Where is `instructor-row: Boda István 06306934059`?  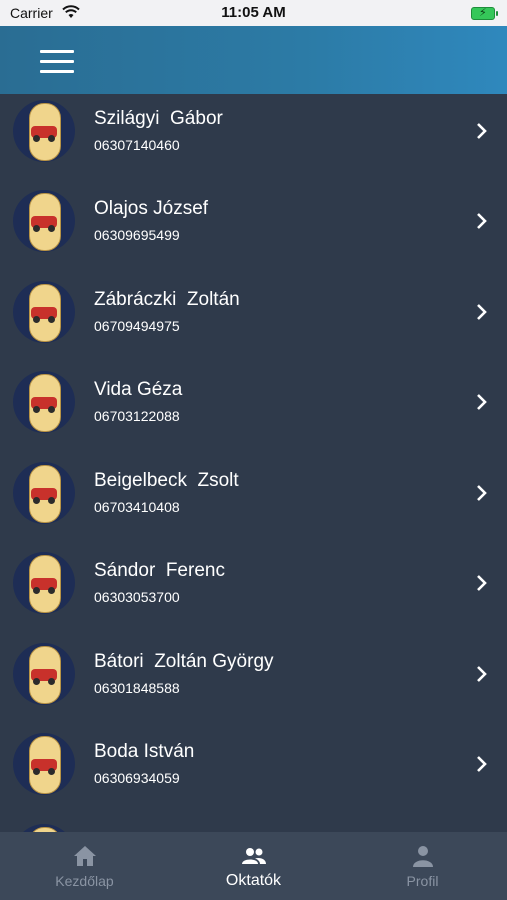
instructor-row: Boda István 06306934059 is located at coordinates (253, 772).